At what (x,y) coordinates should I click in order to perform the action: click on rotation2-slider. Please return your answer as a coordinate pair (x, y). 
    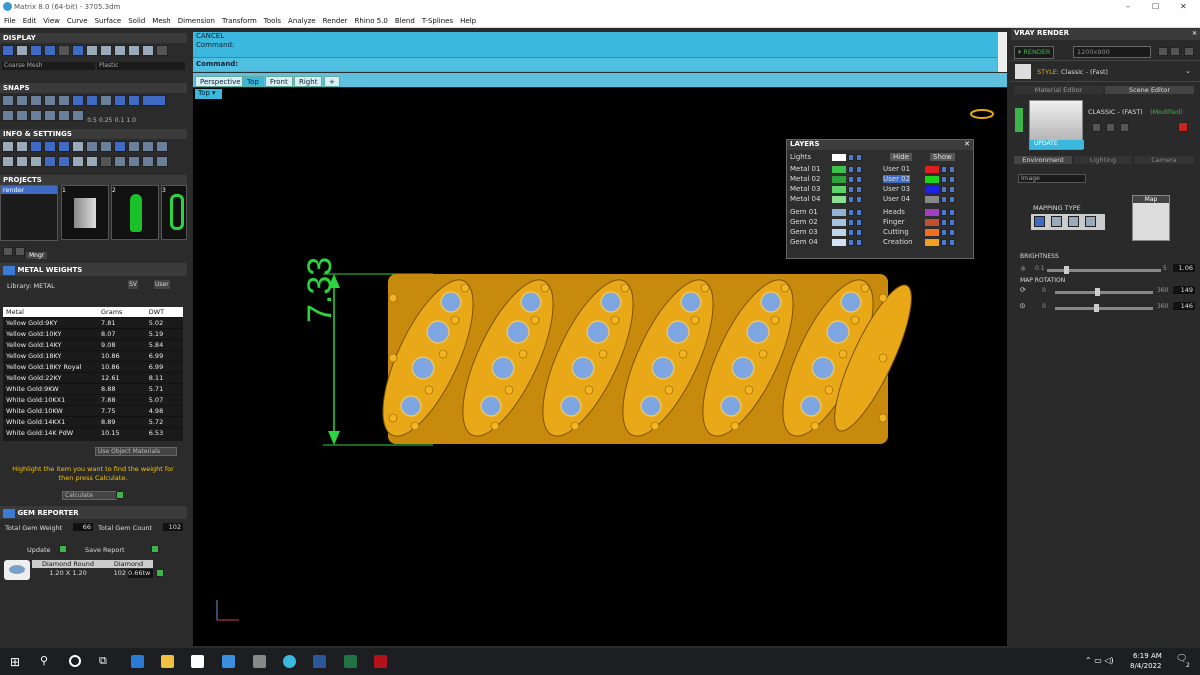
    Looking at the image, I should click on (1104, 308).